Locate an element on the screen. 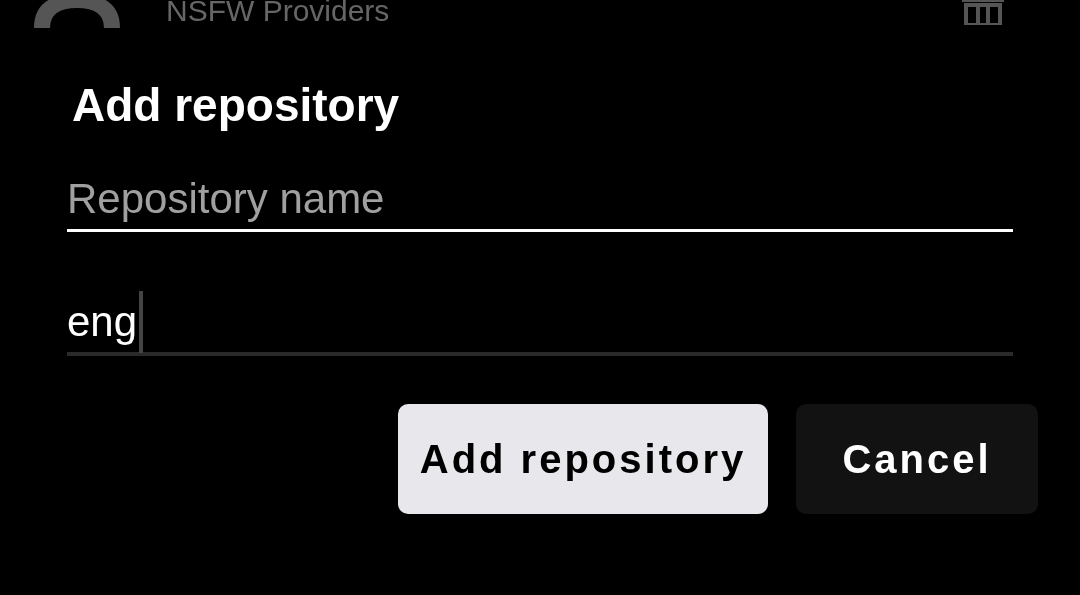 This screenshot has width=1080, height=595. trash-icon is located at coordinates (983, 12).